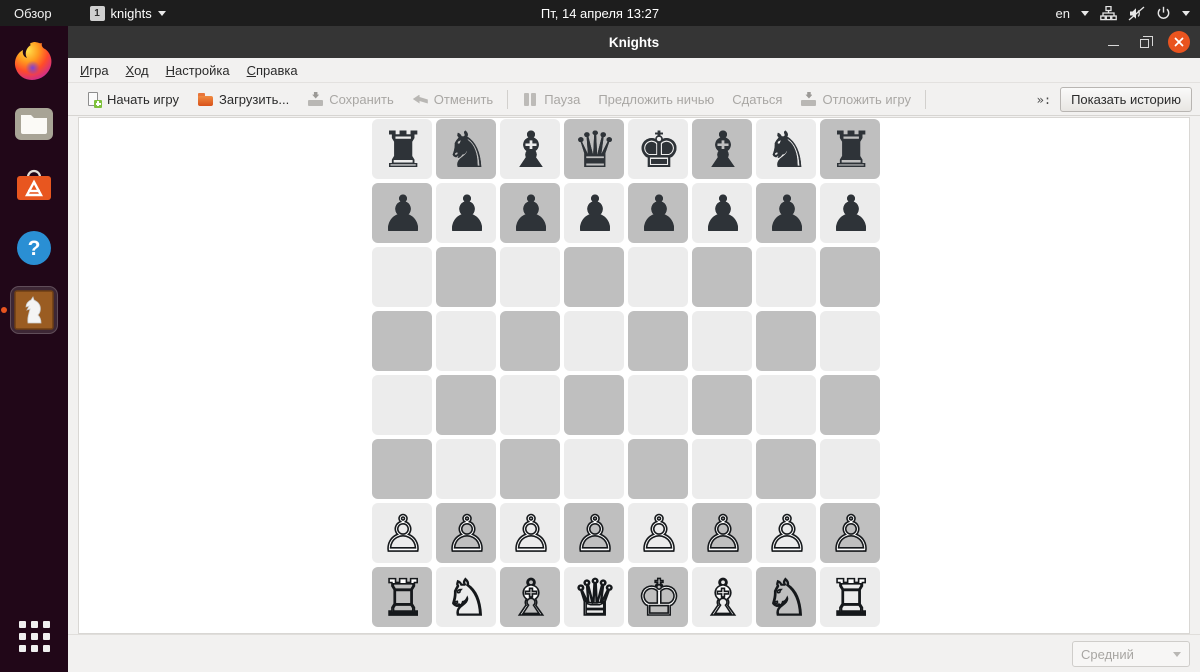  What do you see at coordinates (467, 342) in the screenshot?
I see `board-square-b5` at bounding box center [467, 342].